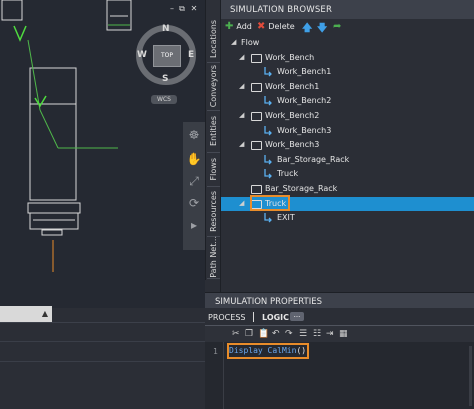  I want to click on comment-icon: ☰, so click(303, 334).